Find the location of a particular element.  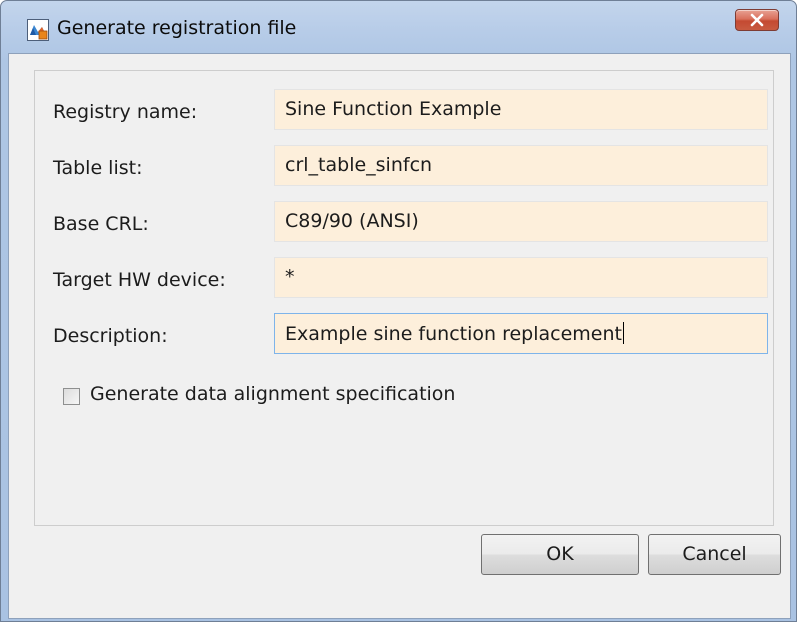

data-alignment-checkbox is located at coordinates (71, 396).